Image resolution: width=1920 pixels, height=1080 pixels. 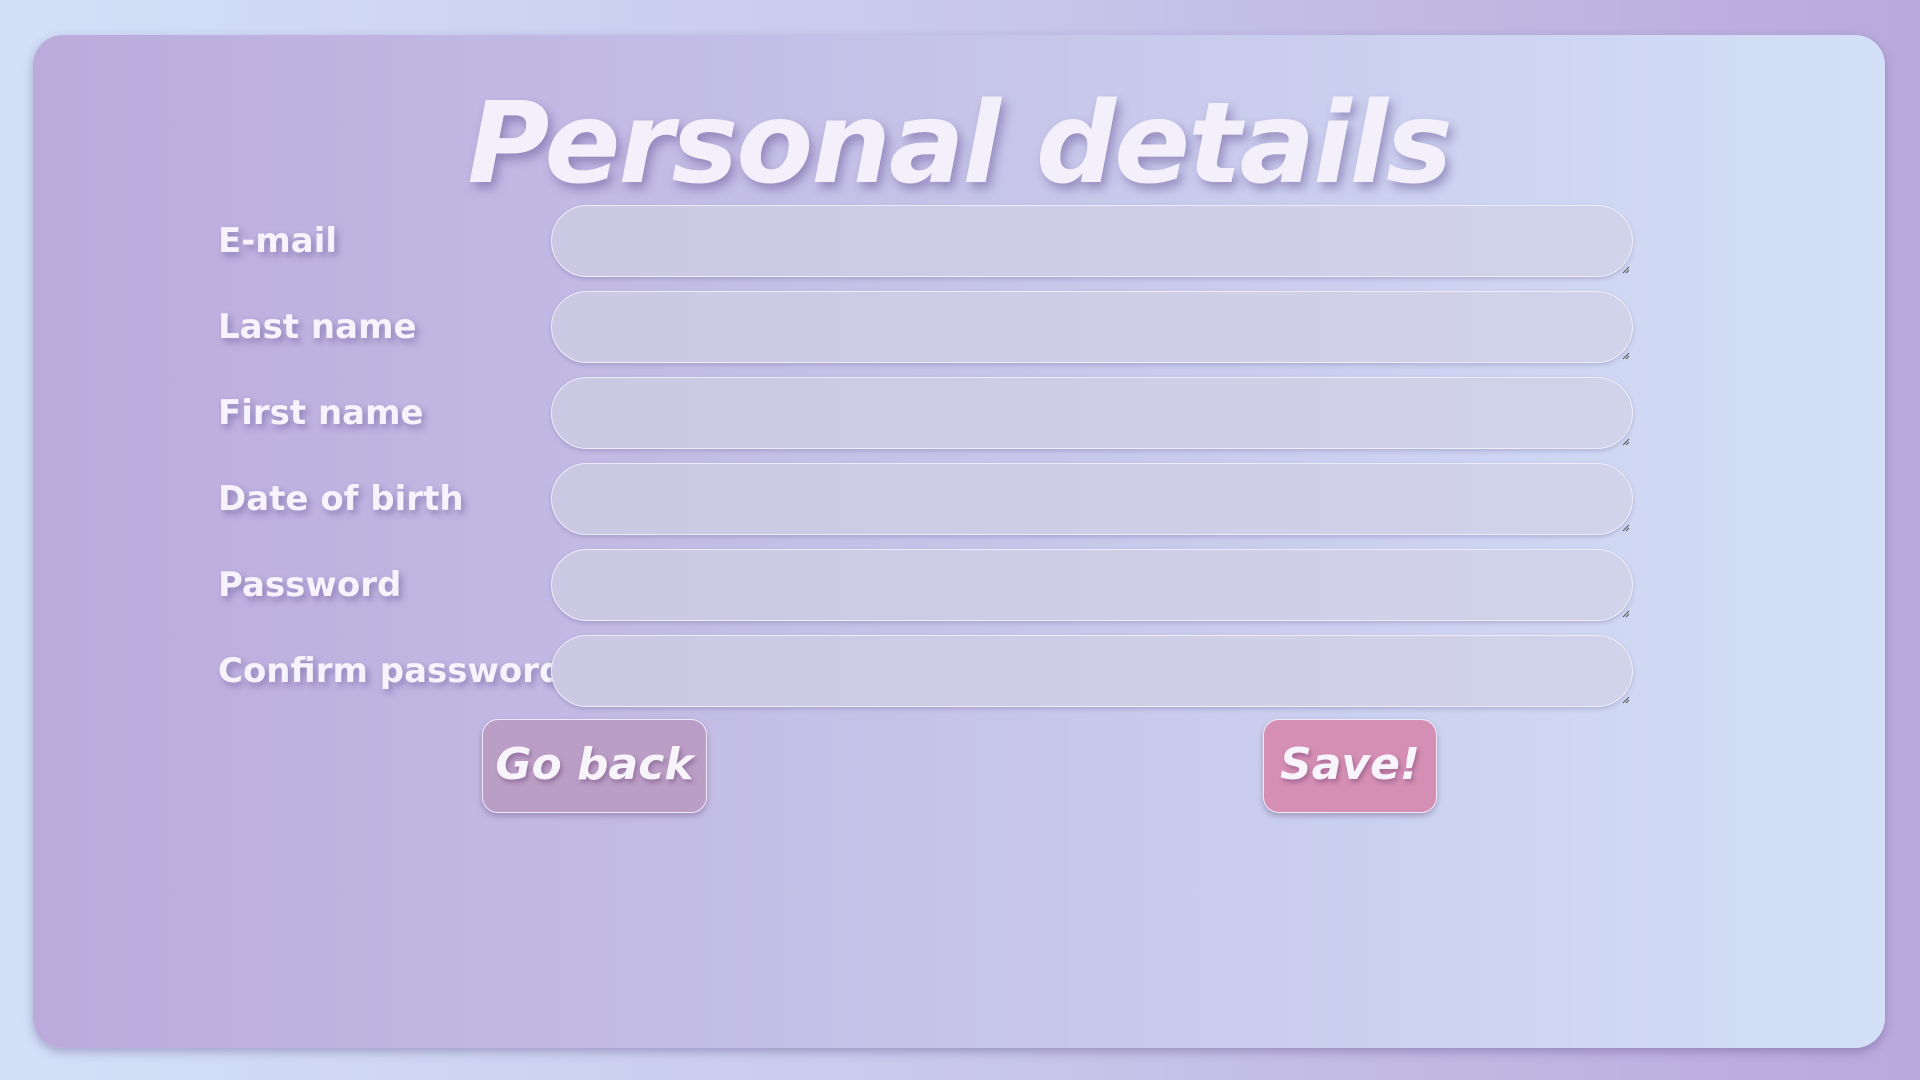 I want to click on first-name-label: First name, so click(x=321, y=413).